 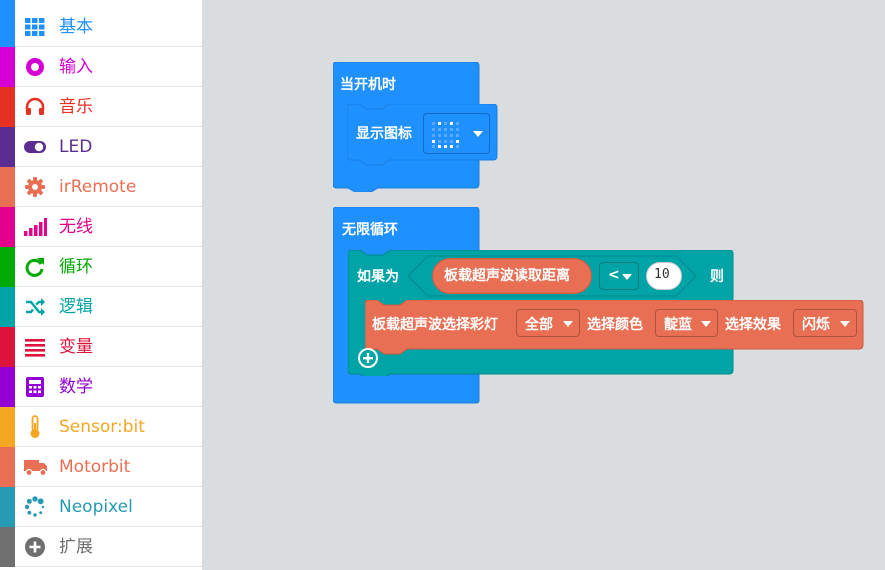 What do you see at coordinates (35, 27) in the screenshot?
I see `grid-icon` at bounding box center [35, 27].